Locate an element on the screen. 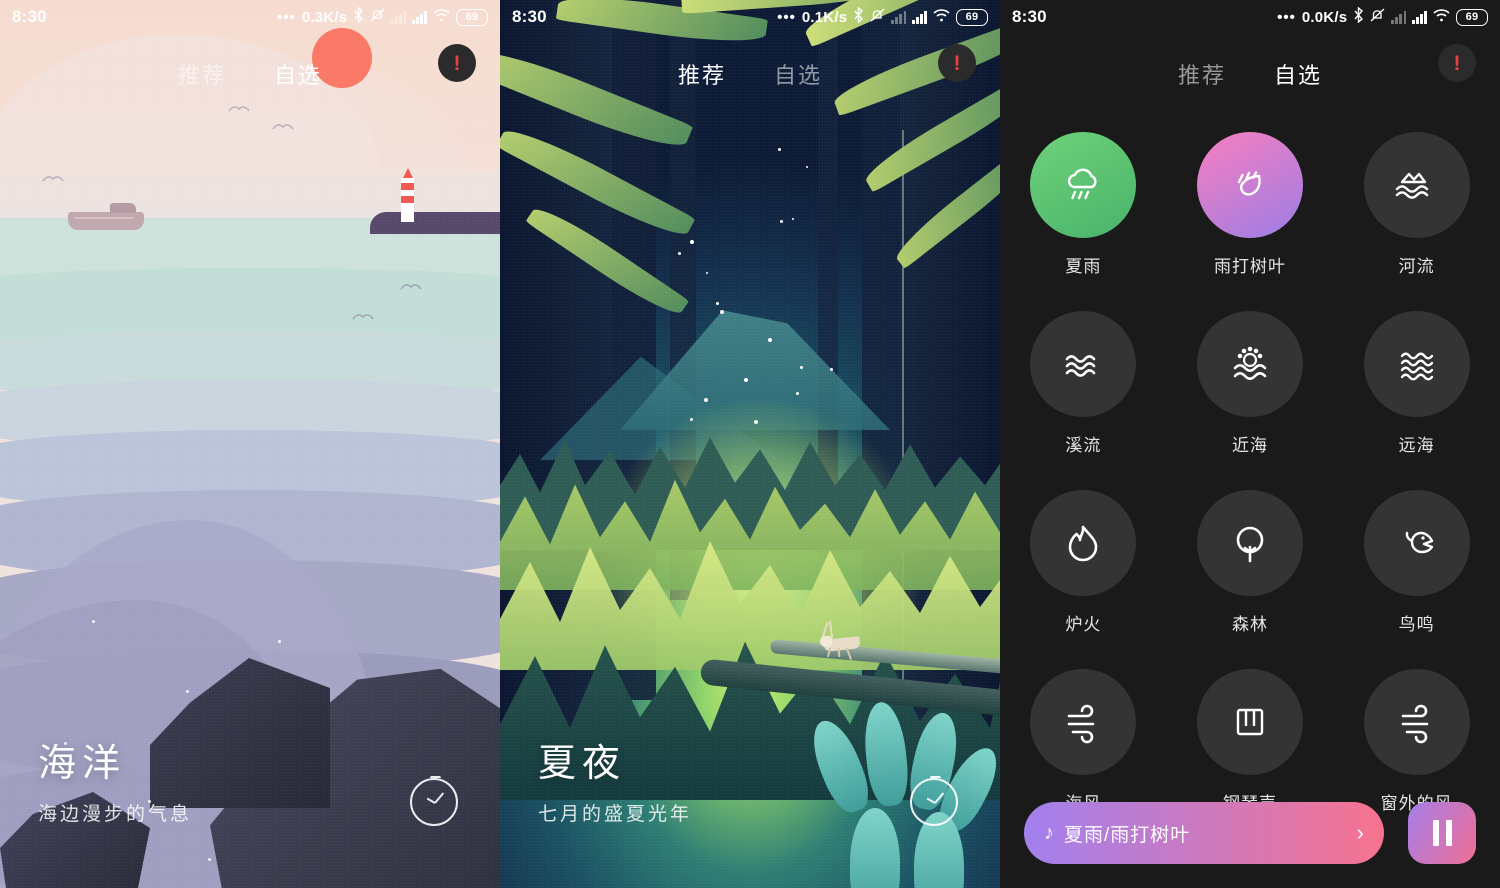  status-bar: 8:30 ••• 0.3K/s 69 is located at coordinates (250, 17).